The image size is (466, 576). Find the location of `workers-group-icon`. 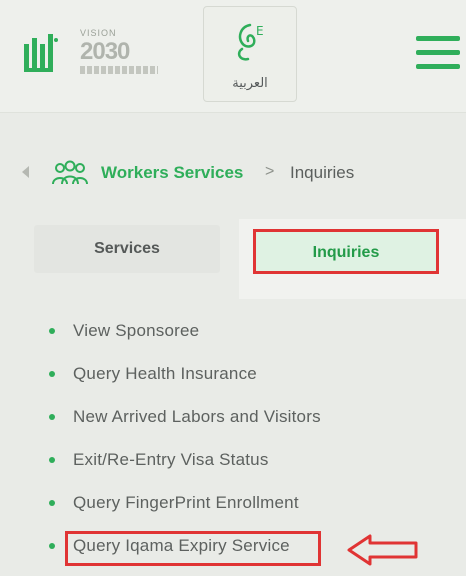

workers-group-icon is located at coordinates (70, 172).